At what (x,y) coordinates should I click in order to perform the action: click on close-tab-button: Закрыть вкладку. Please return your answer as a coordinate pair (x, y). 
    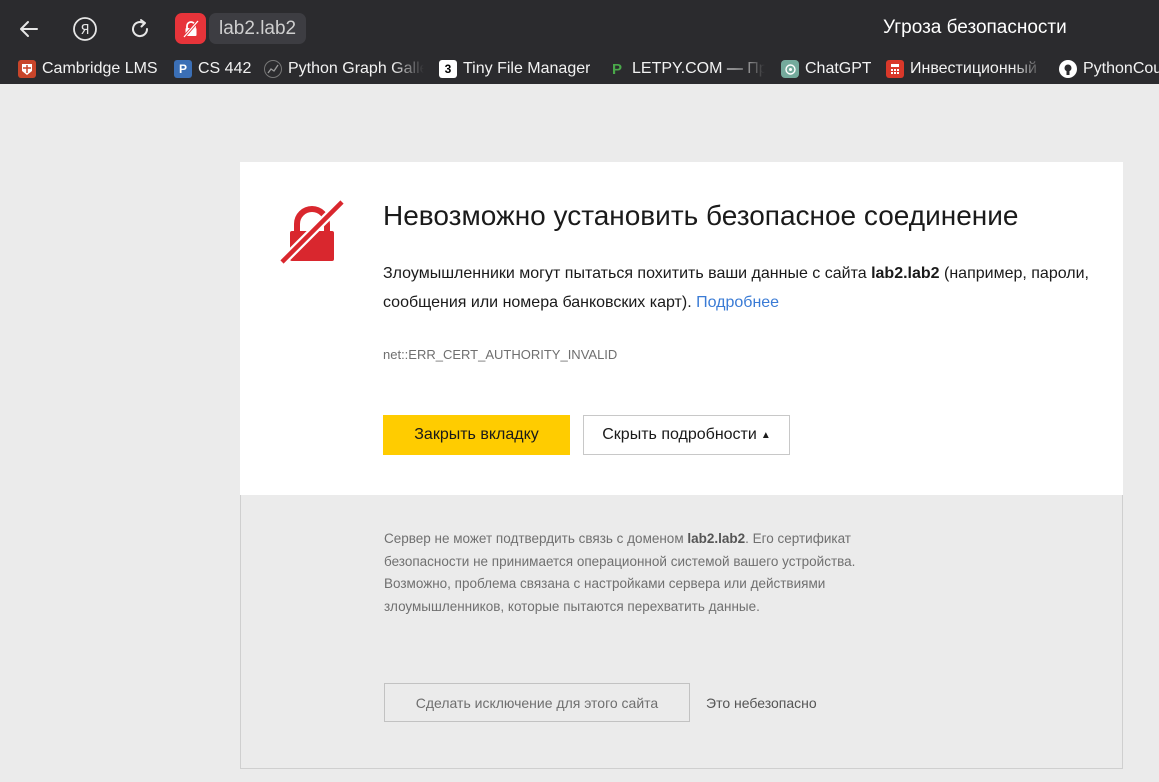
    Looking at the image, I should click on (476, 435).